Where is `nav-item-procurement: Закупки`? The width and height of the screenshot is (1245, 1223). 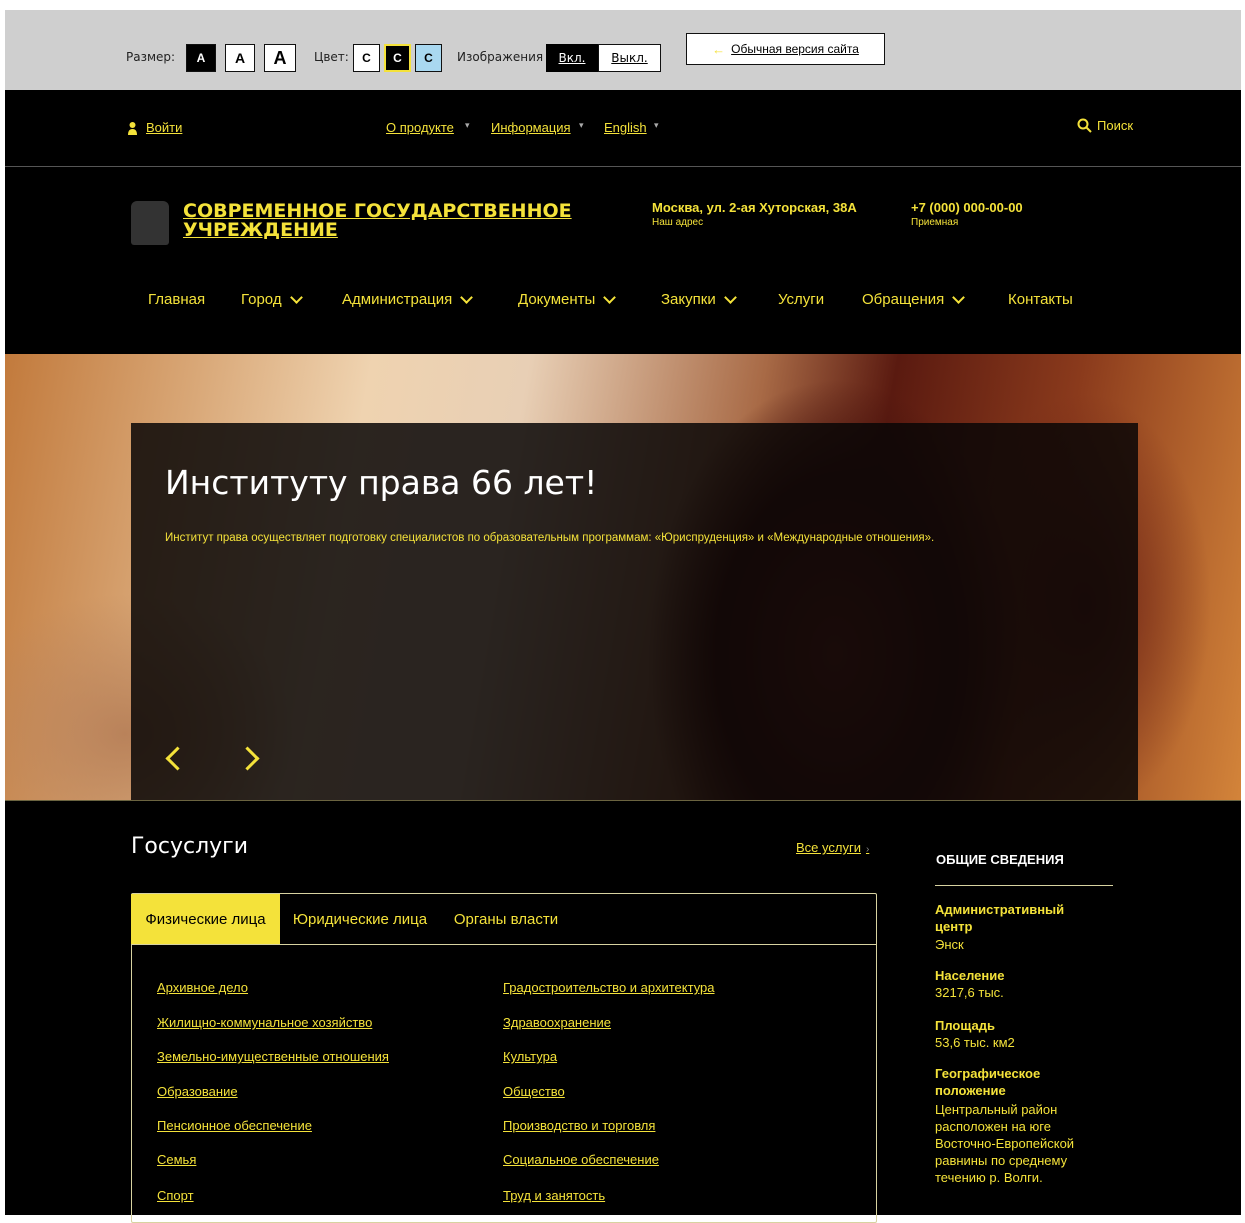
nav-item-procurement: Закупки is located at coordinates (699, 299).